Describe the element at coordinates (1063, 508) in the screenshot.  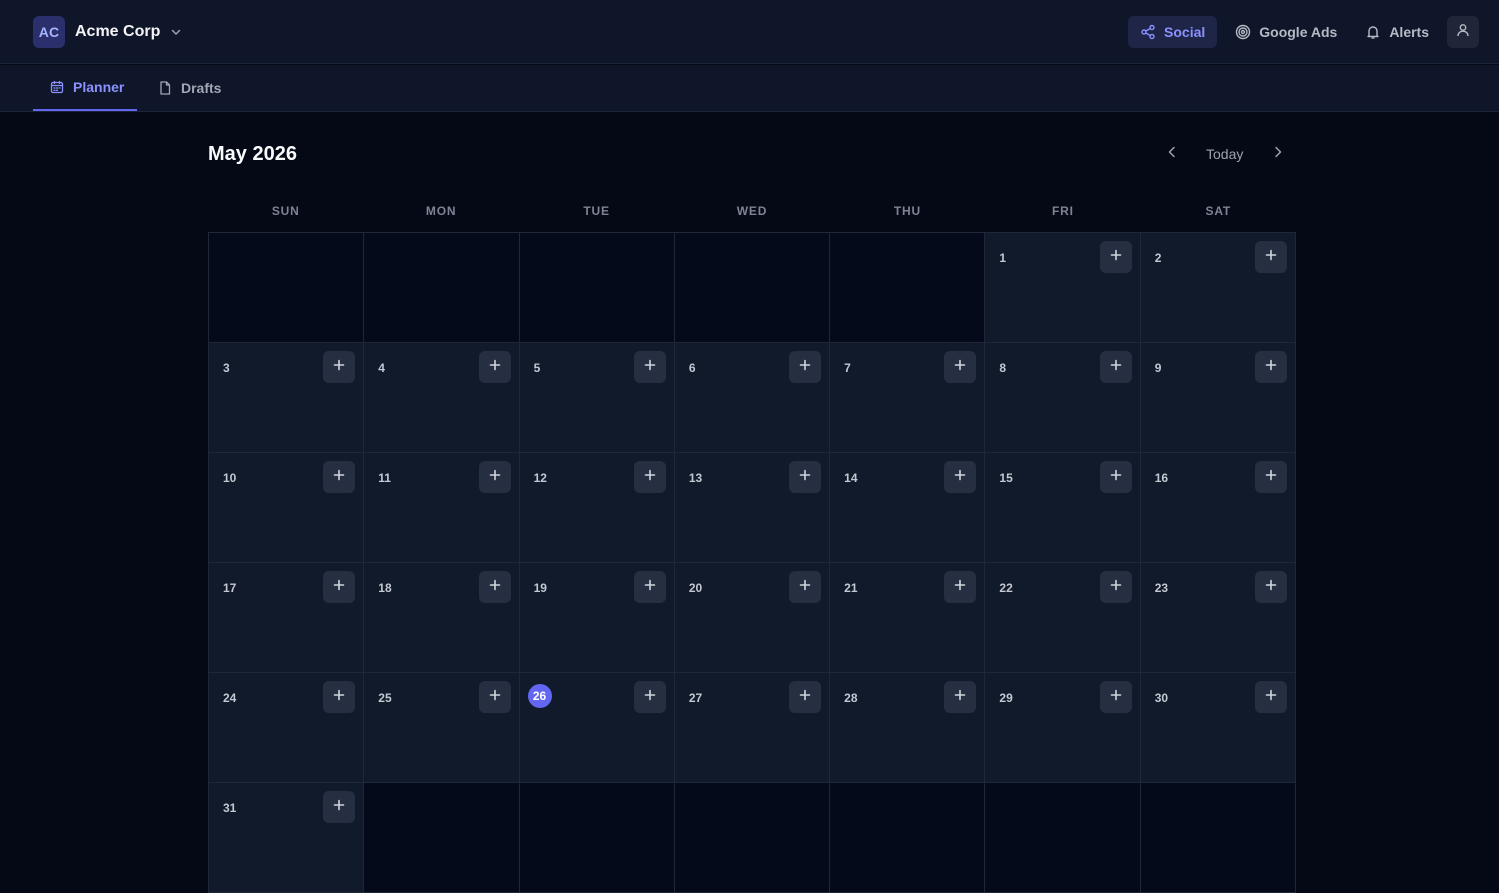
I see `day-cell: 15` at that location.